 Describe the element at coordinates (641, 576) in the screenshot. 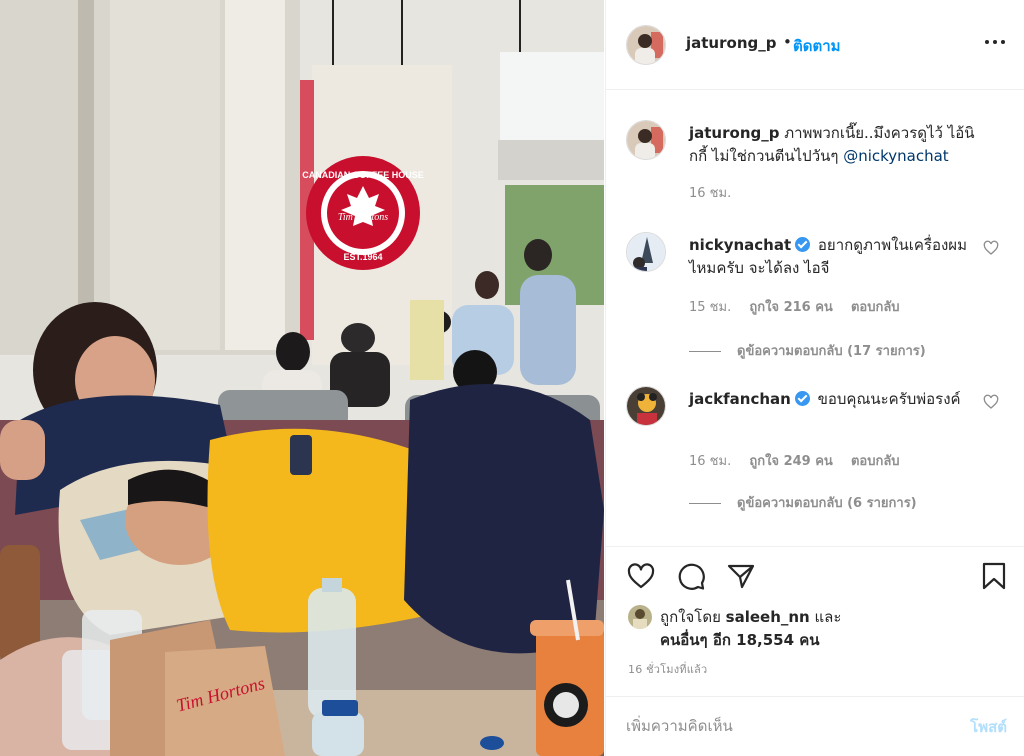

I see `heart-icon` at that location.